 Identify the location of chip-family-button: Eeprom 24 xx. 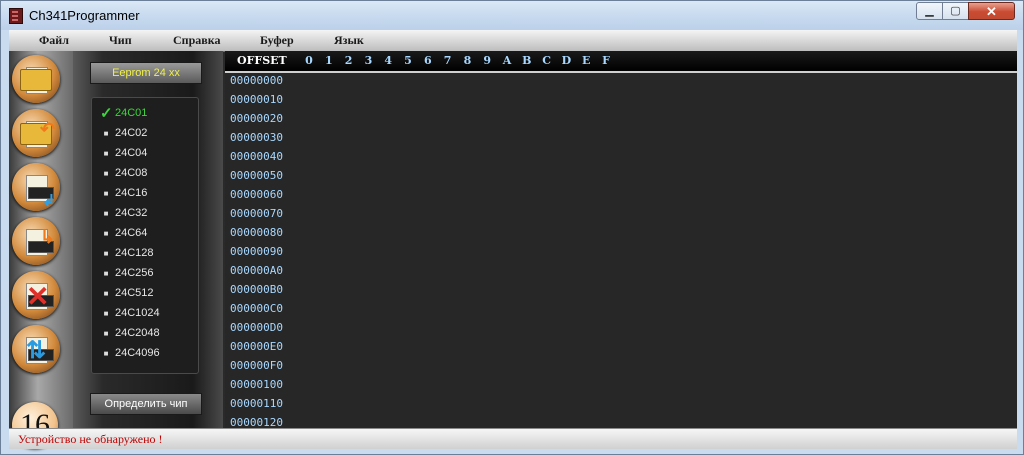
(146, 73).